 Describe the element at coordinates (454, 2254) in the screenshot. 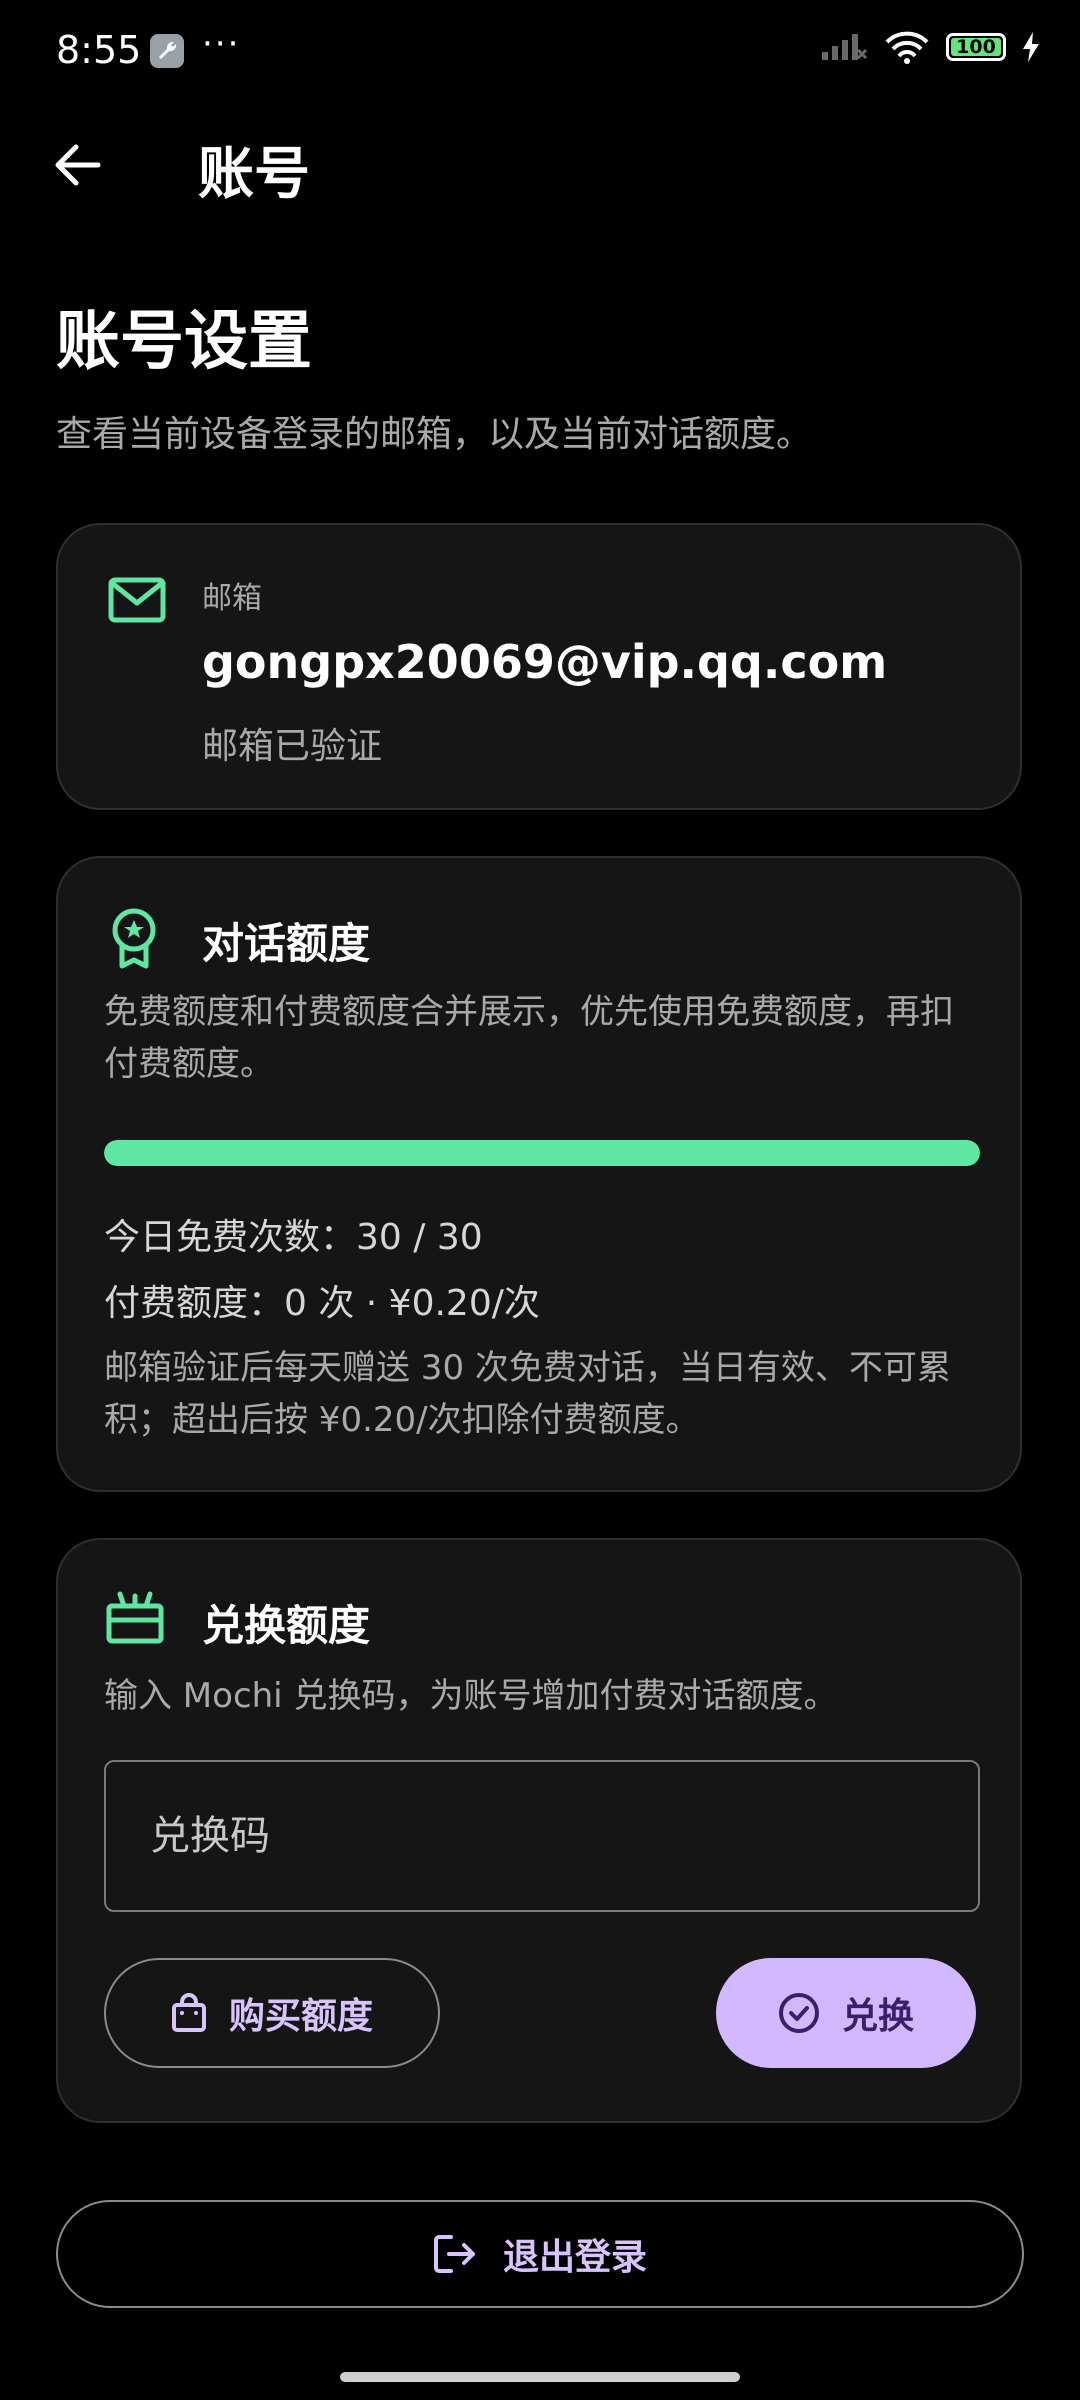

I see `logout-icon` at that location.